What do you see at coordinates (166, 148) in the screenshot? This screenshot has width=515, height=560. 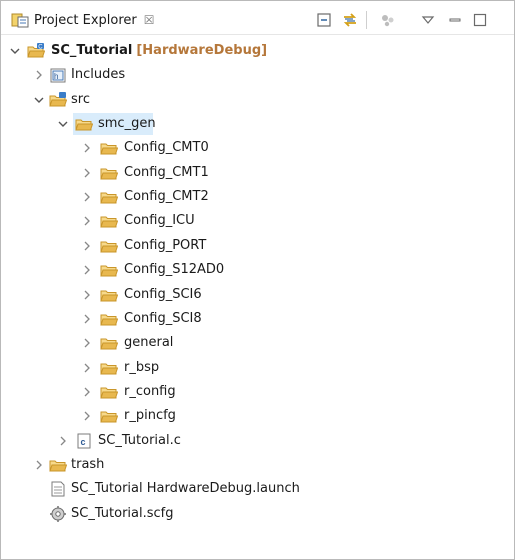 I see `tree-item-label: Config_CMT0` at bounding box center [166, 148].